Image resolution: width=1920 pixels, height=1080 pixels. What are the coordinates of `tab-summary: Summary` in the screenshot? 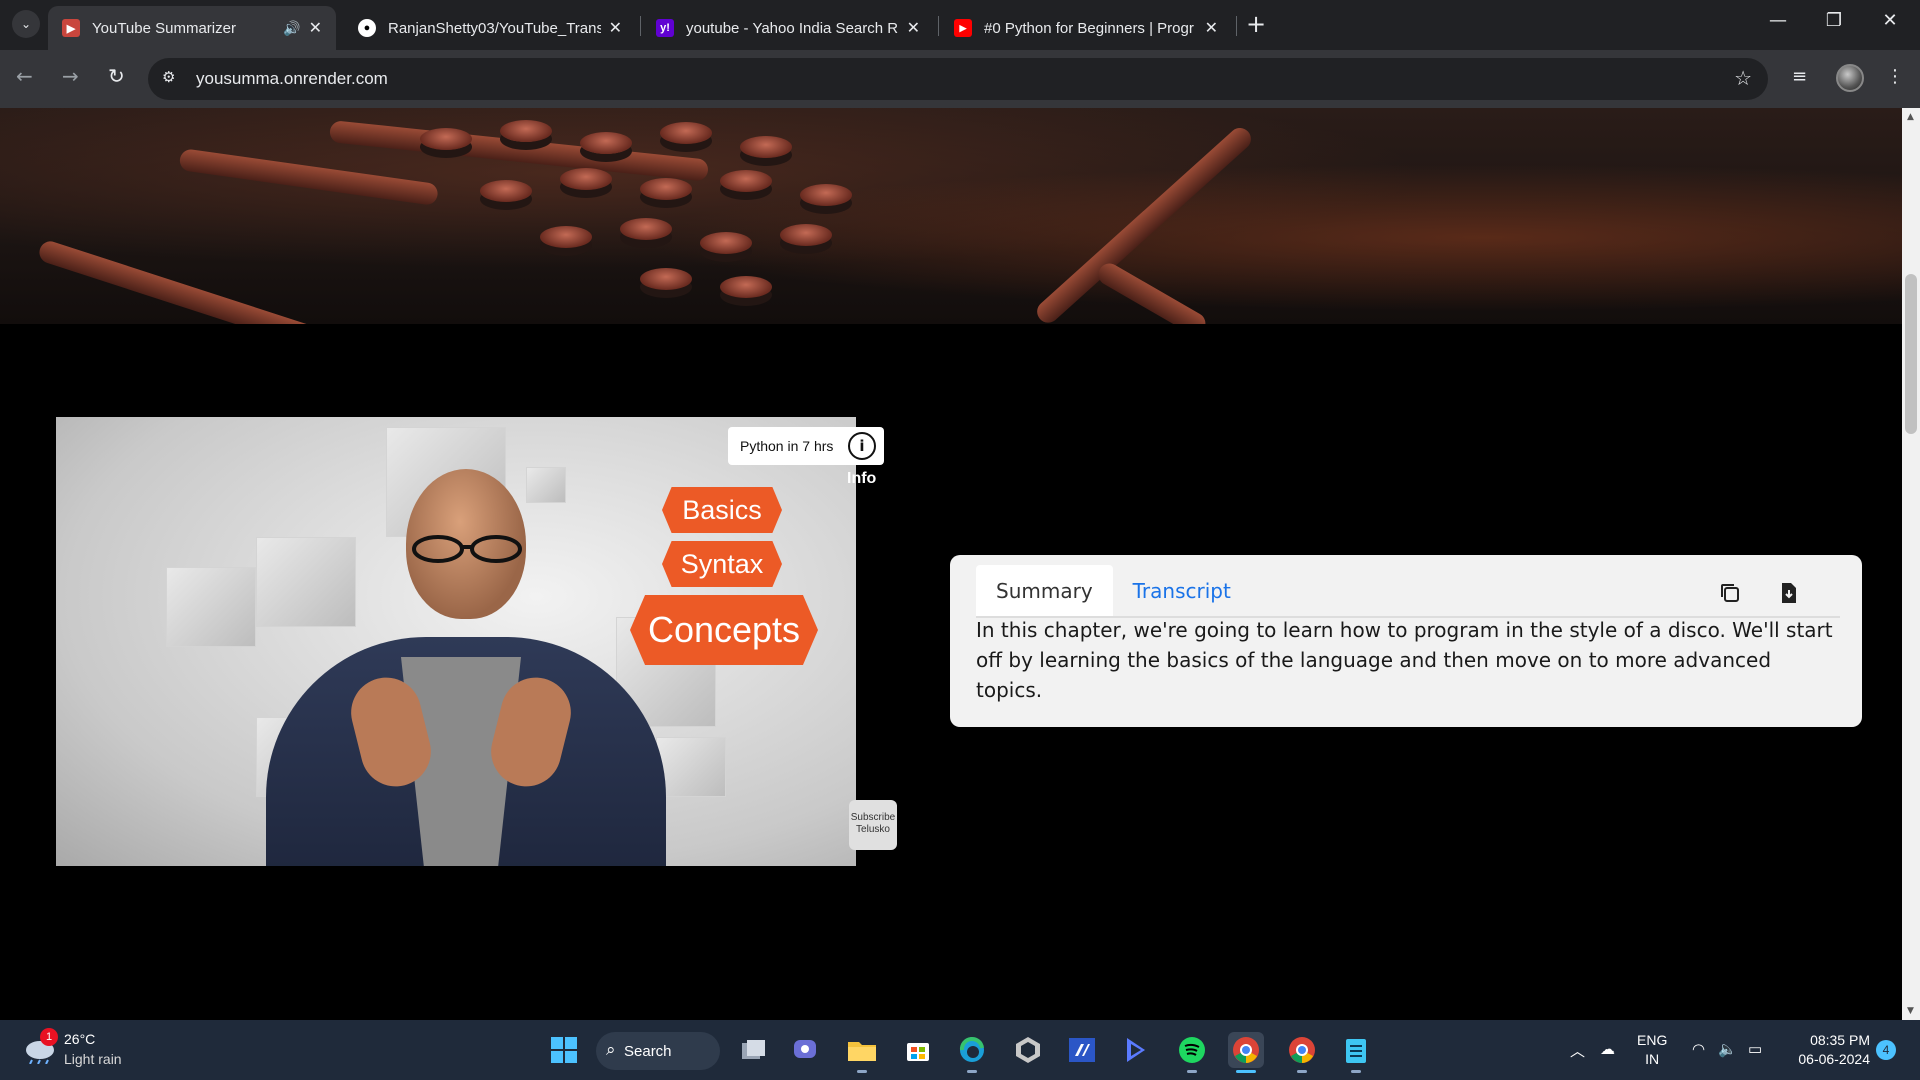 It's located at (1044, 591).